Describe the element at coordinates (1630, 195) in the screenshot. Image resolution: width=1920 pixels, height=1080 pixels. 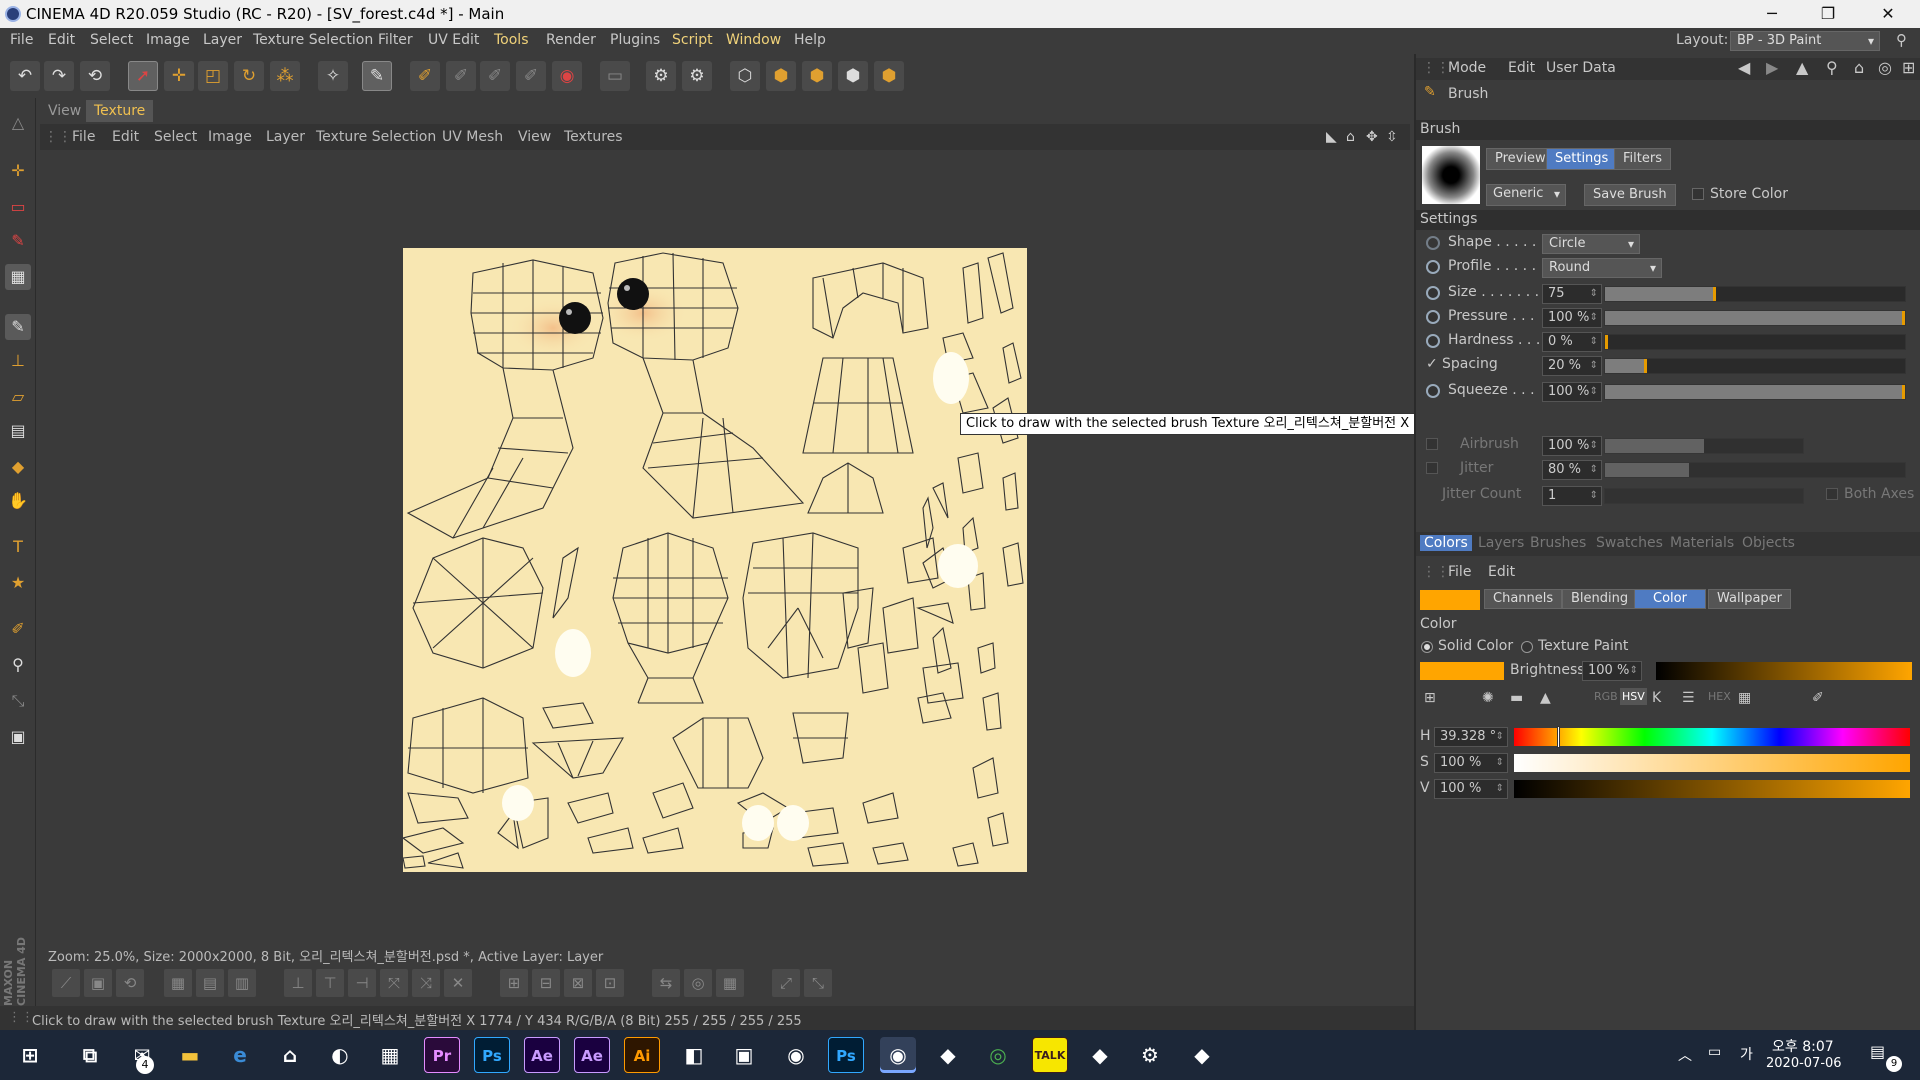
I see `save-brush-button: Save Brush` at that location.